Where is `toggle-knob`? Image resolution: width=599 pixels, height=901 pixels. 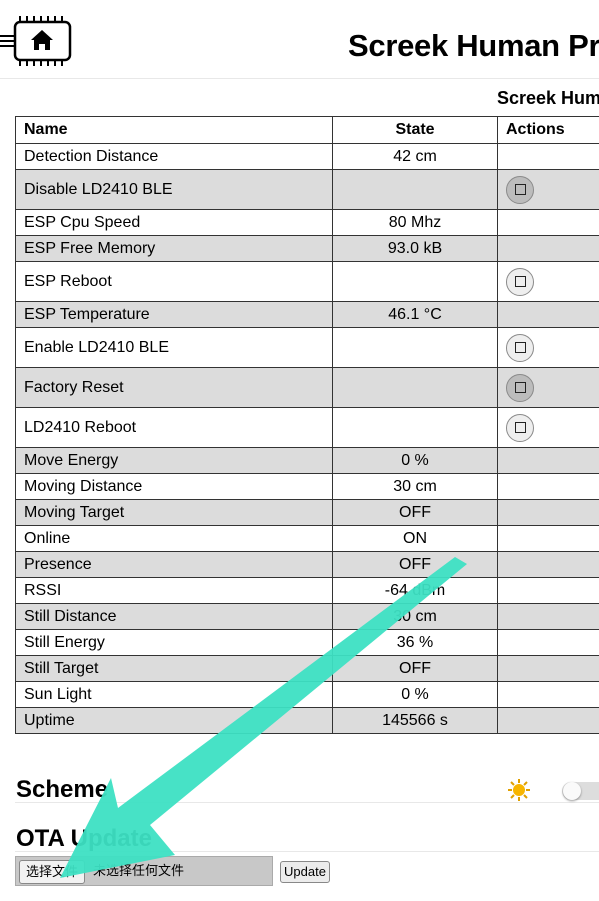 toggle-knob is located at coordinates (572, 791).